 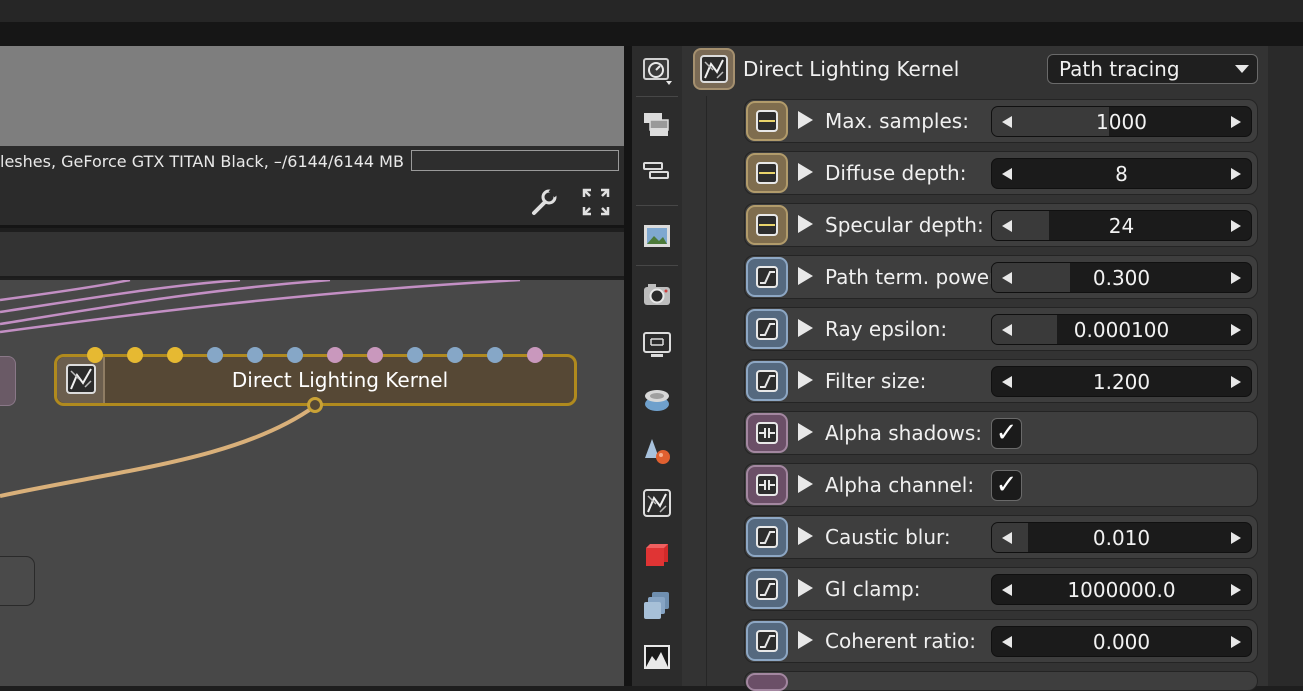 What do you see at coordinates (1121, 589) in the screenshot?
I see `parameter-spinbox: 1000000.0` at bounding box center [1121, 589].